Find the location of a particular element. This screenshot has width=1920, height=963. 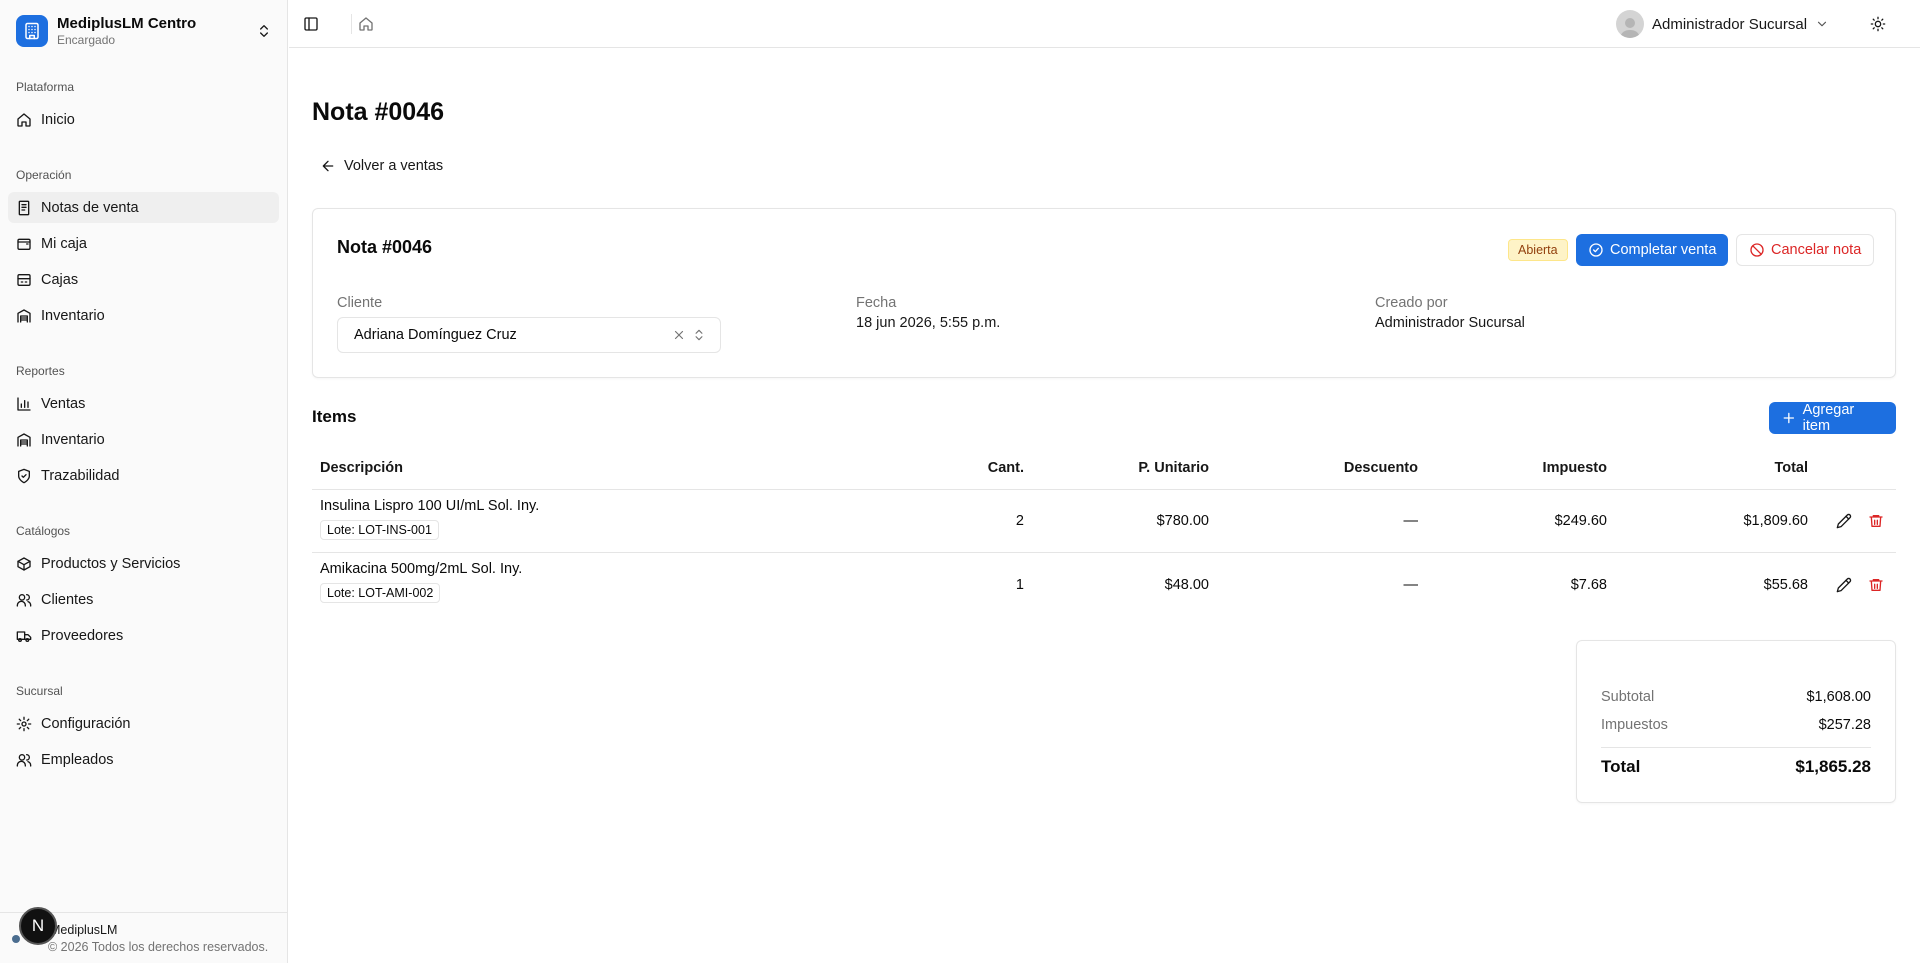

item-total: $1,809.60 is located at coordinates (1775, 521).